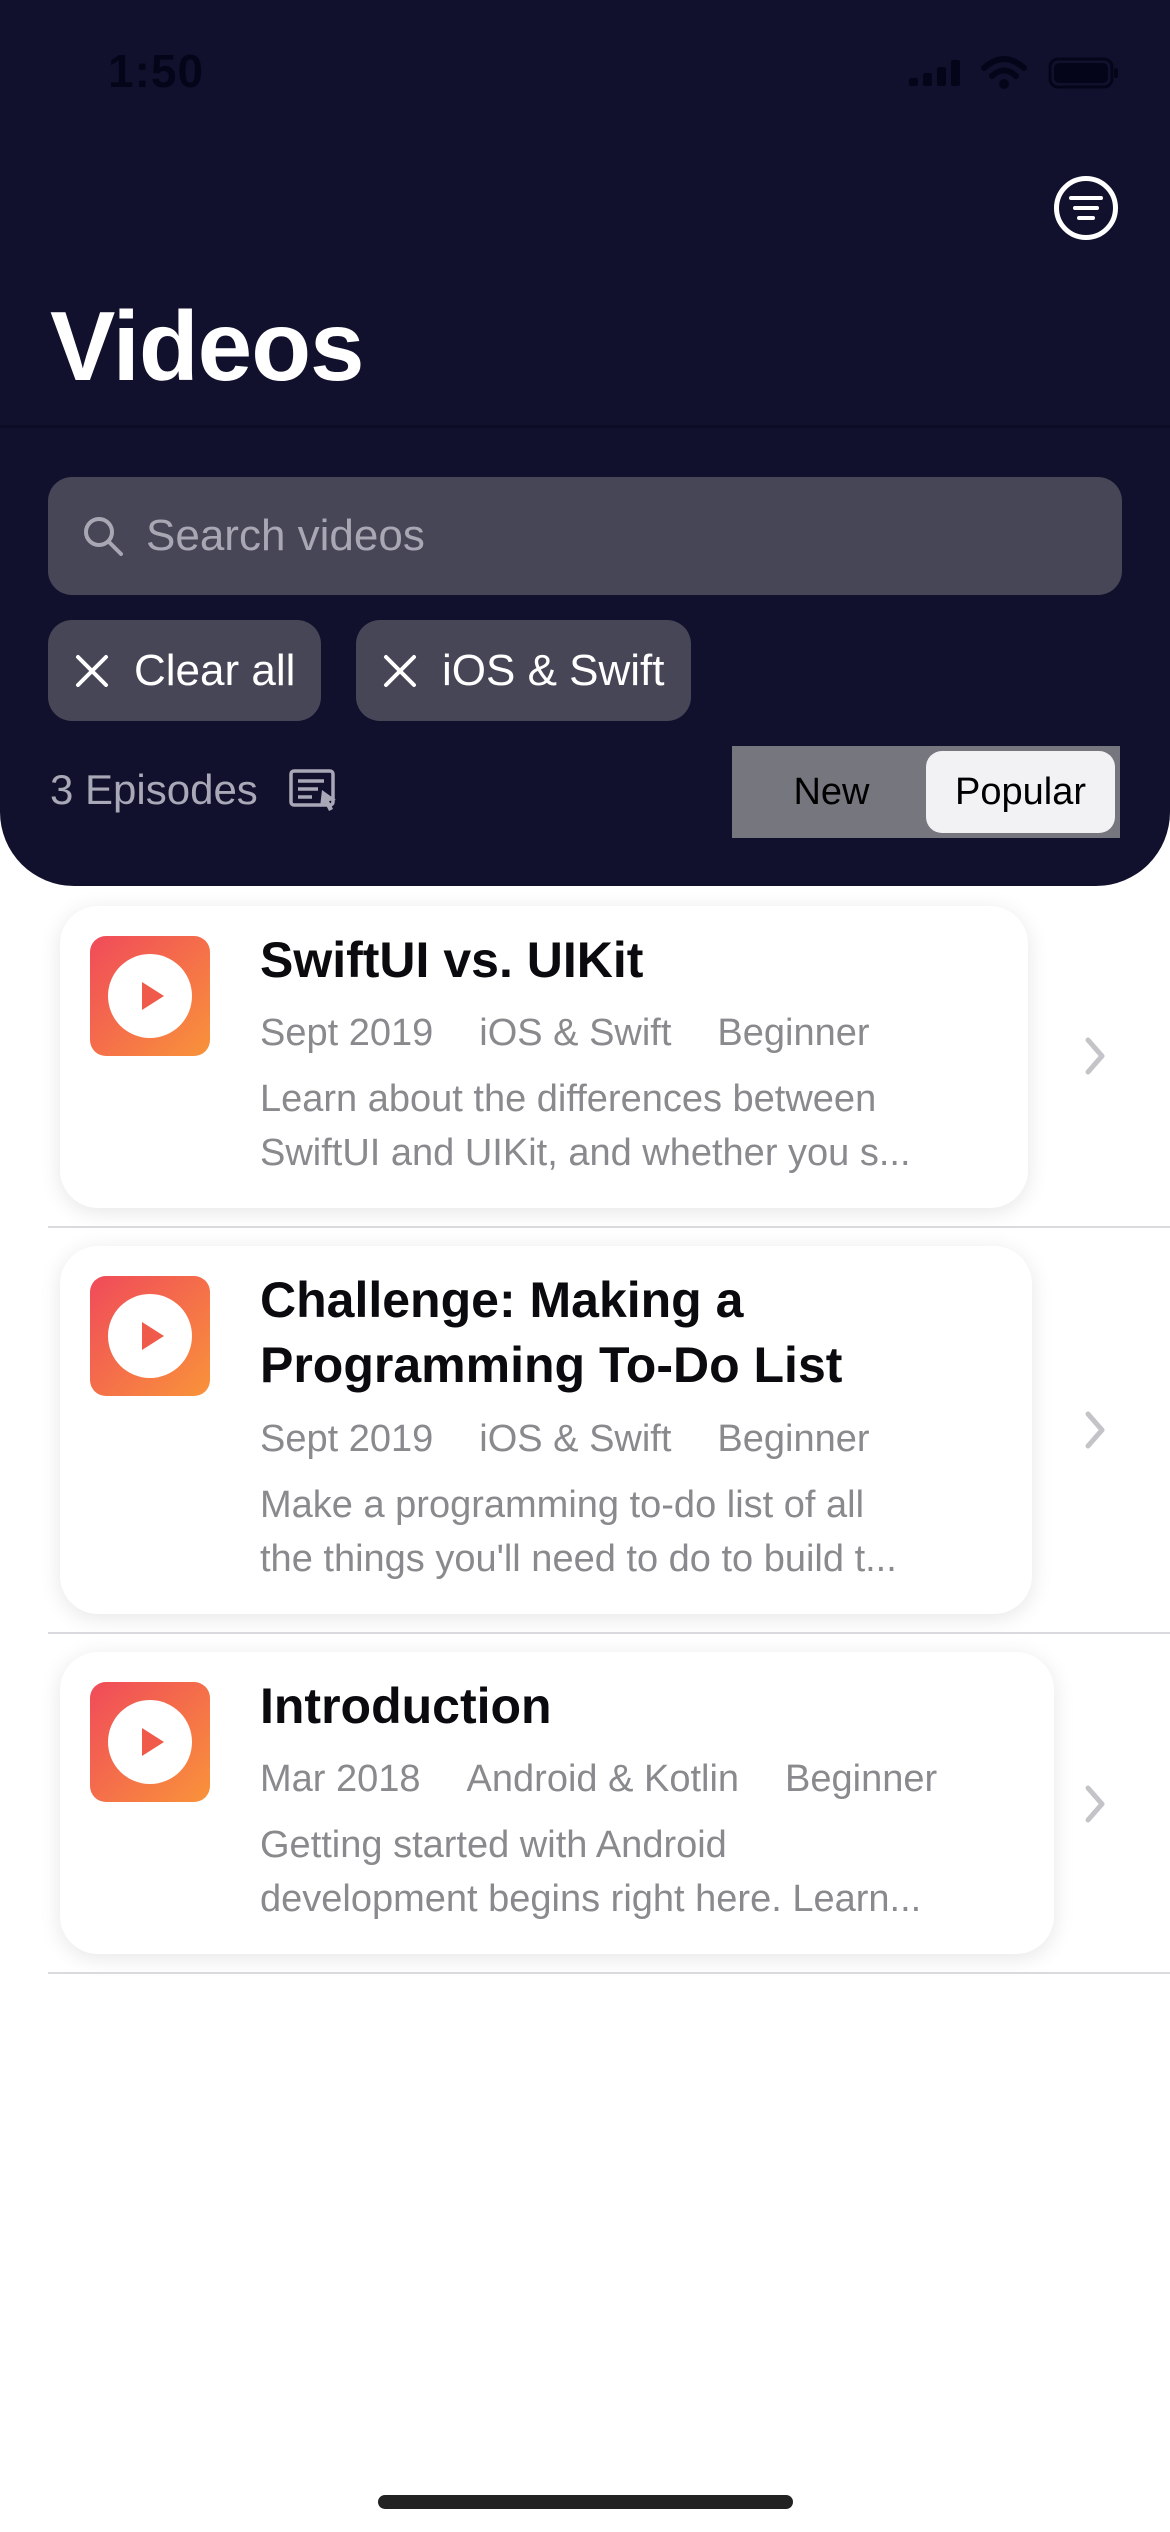 The image size is (1170, 2532). I want to click on ios-swift-chip: iOS & Swift, so click(523, 670).